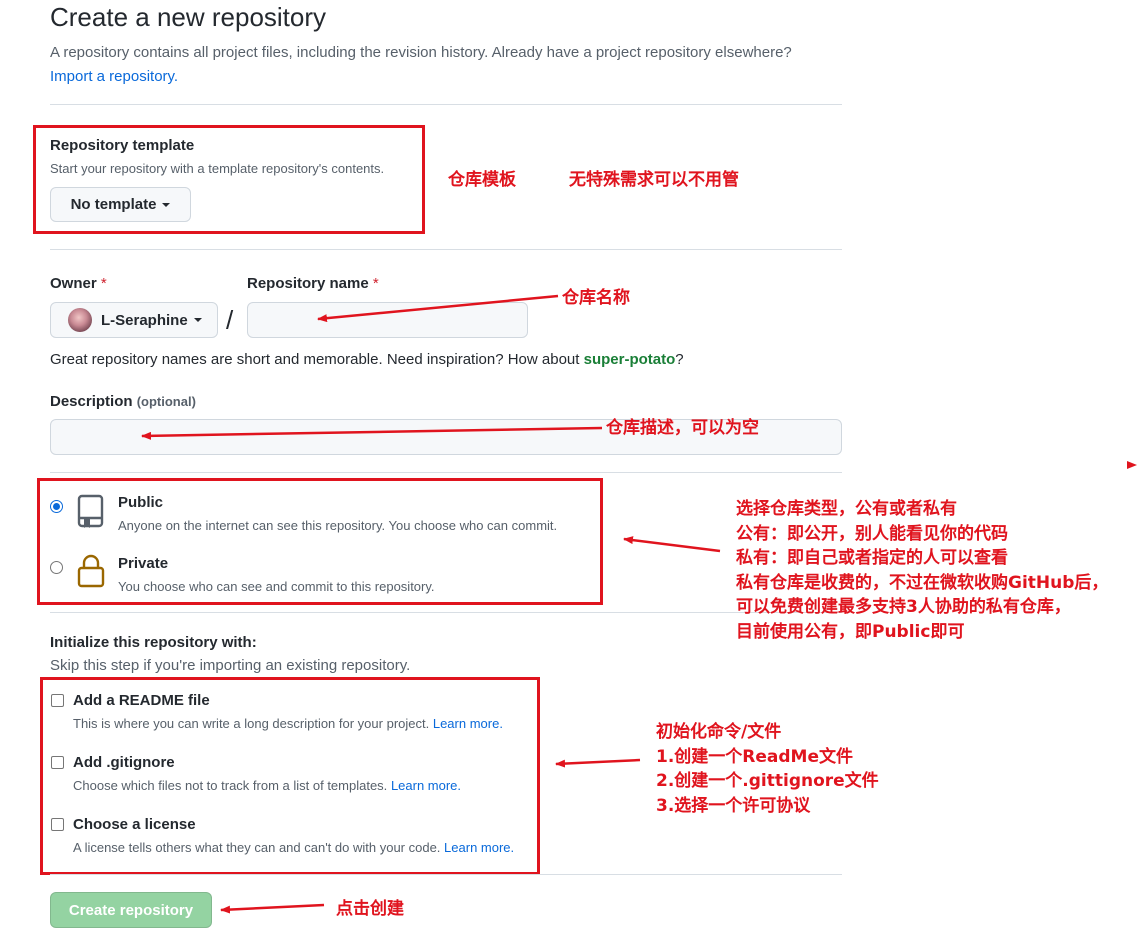 Image resolution: width=1139 pixels, height=936 pixels. What do you see at coordinates (754, 756) in the screenshot?
I see `annotation-line: 1.创建一个ReadMe文件` at bounding box center [754, 756].